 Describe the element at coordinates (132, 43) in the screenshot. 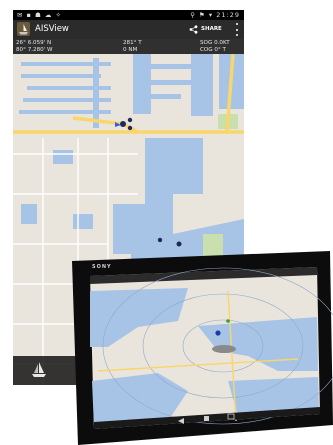

I see `heading-value: 281° T` at that location.